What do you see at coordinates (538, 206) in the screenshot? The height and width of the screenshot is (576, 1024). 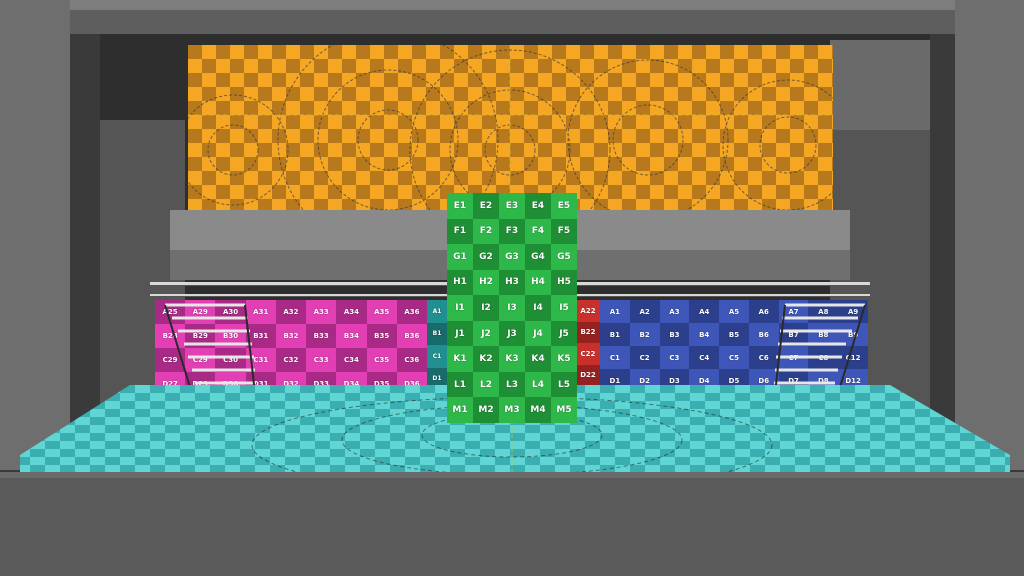 I see `green-panel-cell: E4` at bounding box center [538, 206].